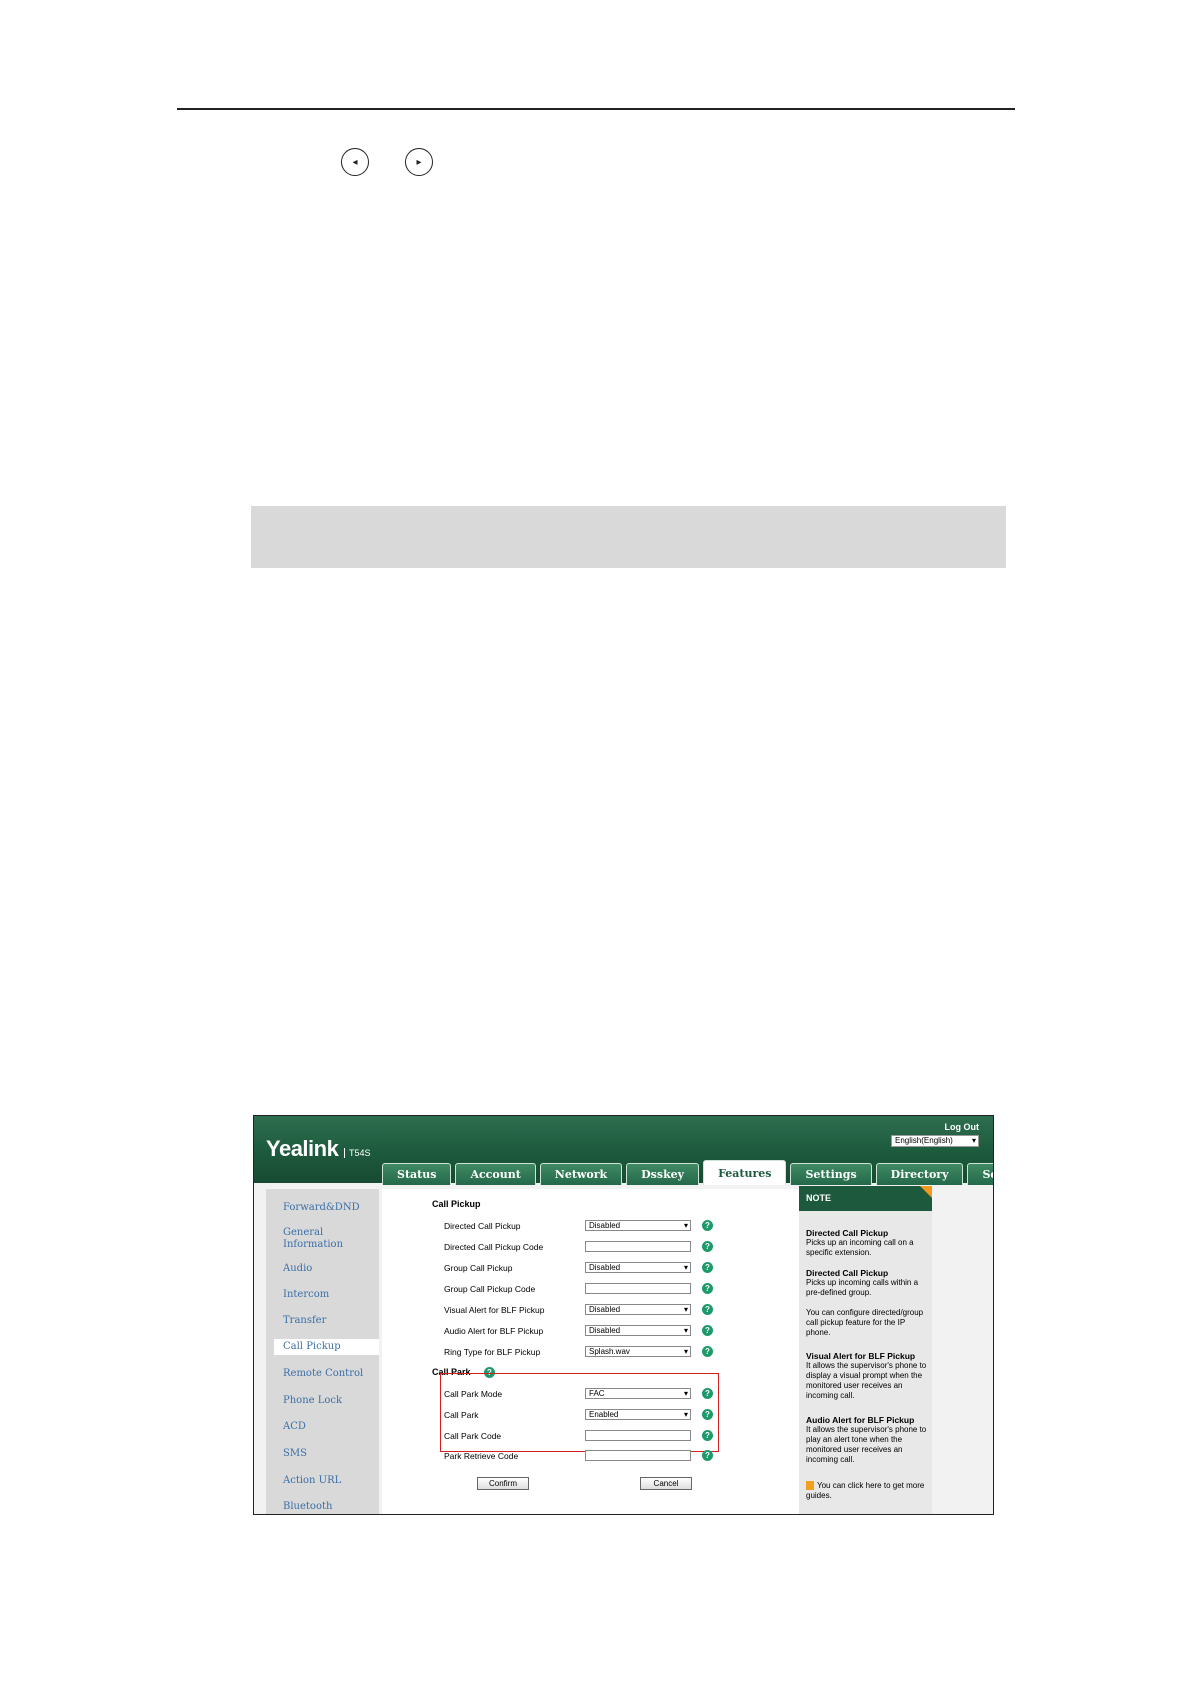  Describe the element at coordinates (419, 162) in the screenshot. I see `right-navigation-key-icon: ▸` at that location.